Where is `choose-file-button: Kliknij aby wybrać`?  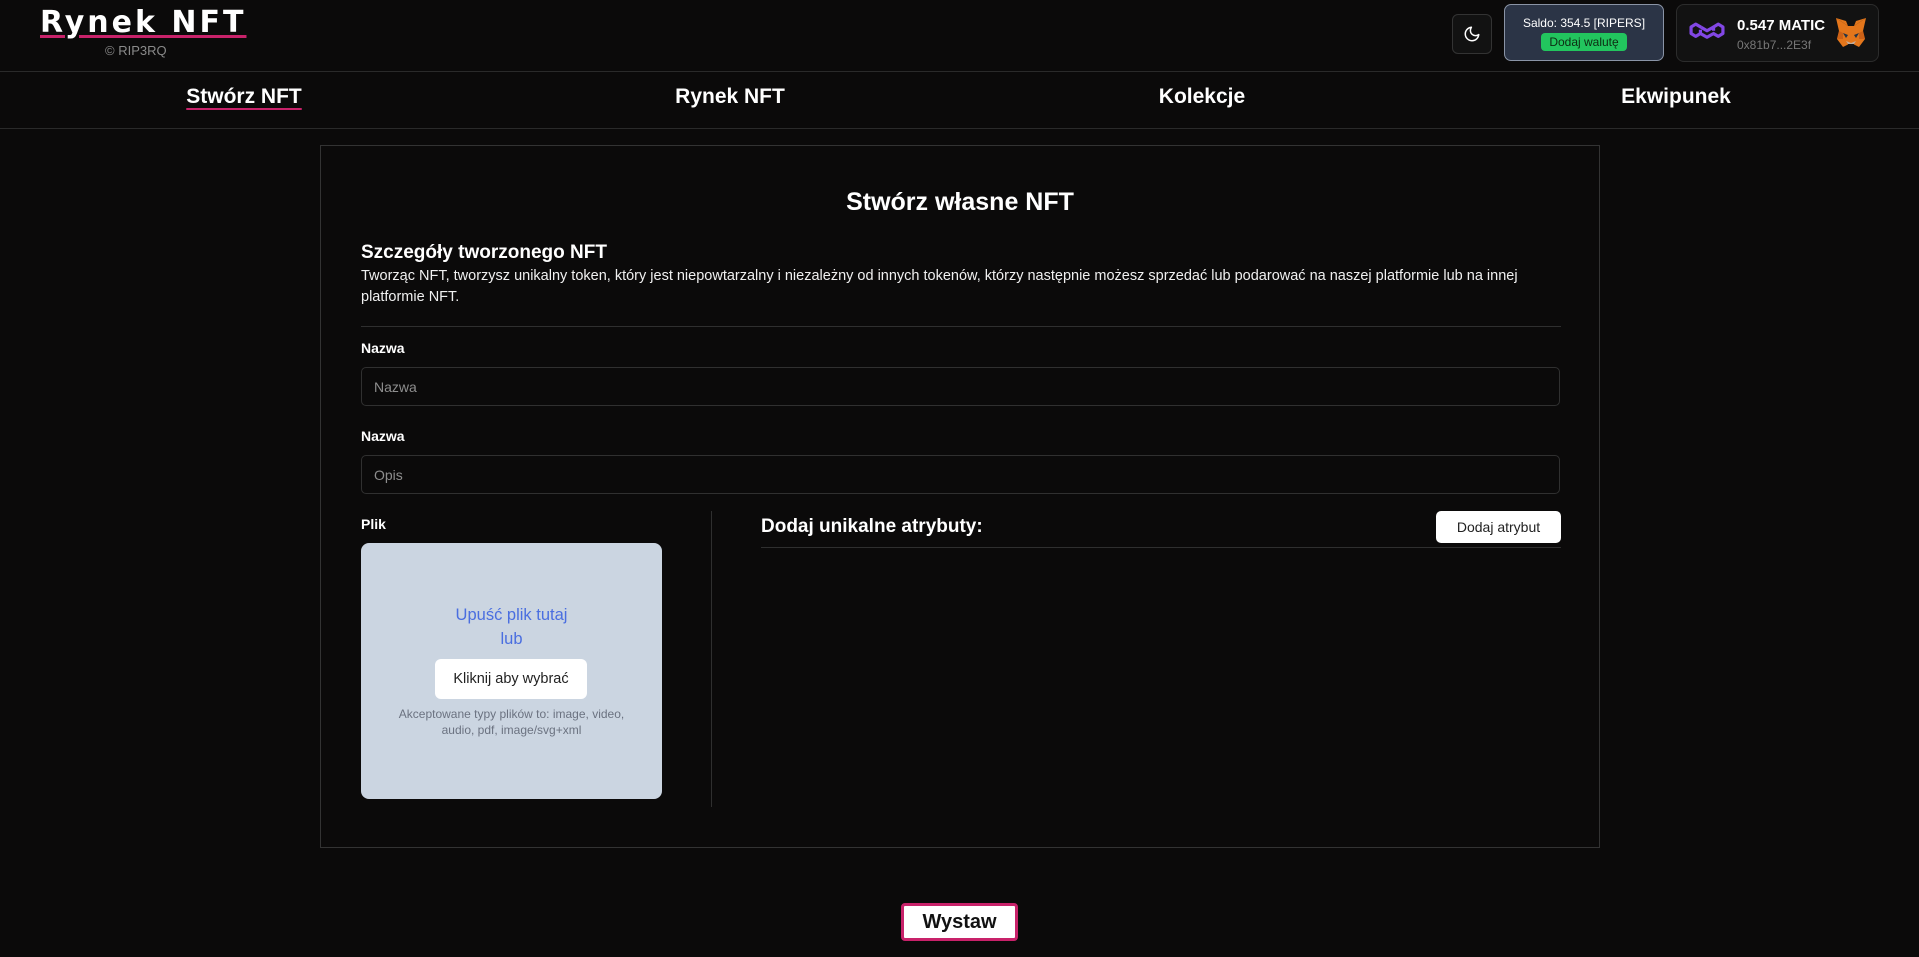 choose-file-button: Kliknij aby wybrać is located at coordinates (511, 679).